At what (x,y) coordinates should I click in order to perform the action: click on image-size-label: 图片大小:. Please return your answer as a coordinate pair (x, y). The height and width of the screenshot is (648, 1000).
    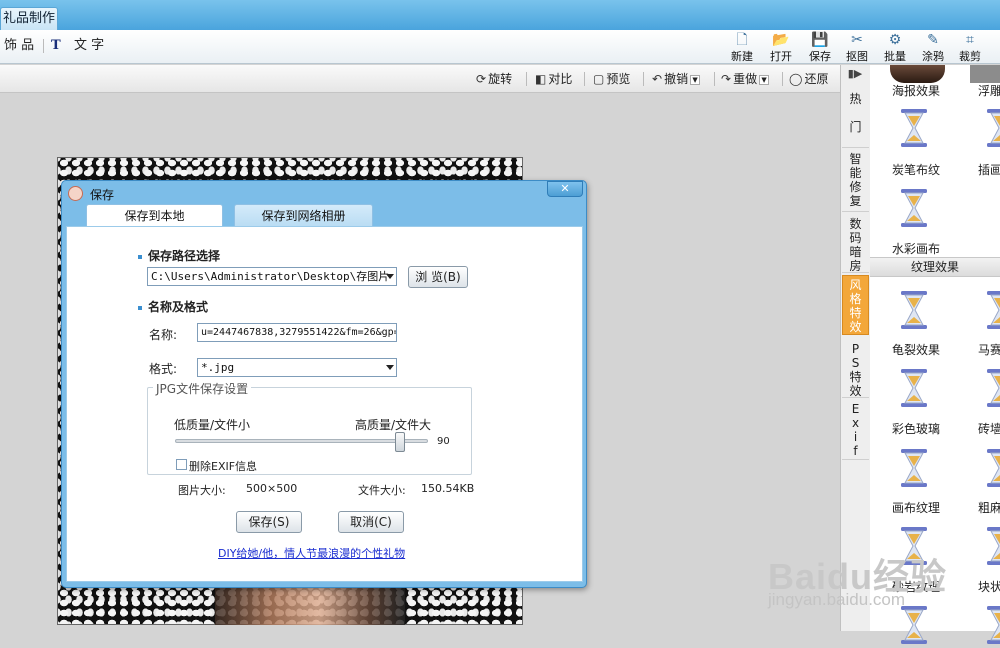
    Looking at the image, I should click on (202, 490).